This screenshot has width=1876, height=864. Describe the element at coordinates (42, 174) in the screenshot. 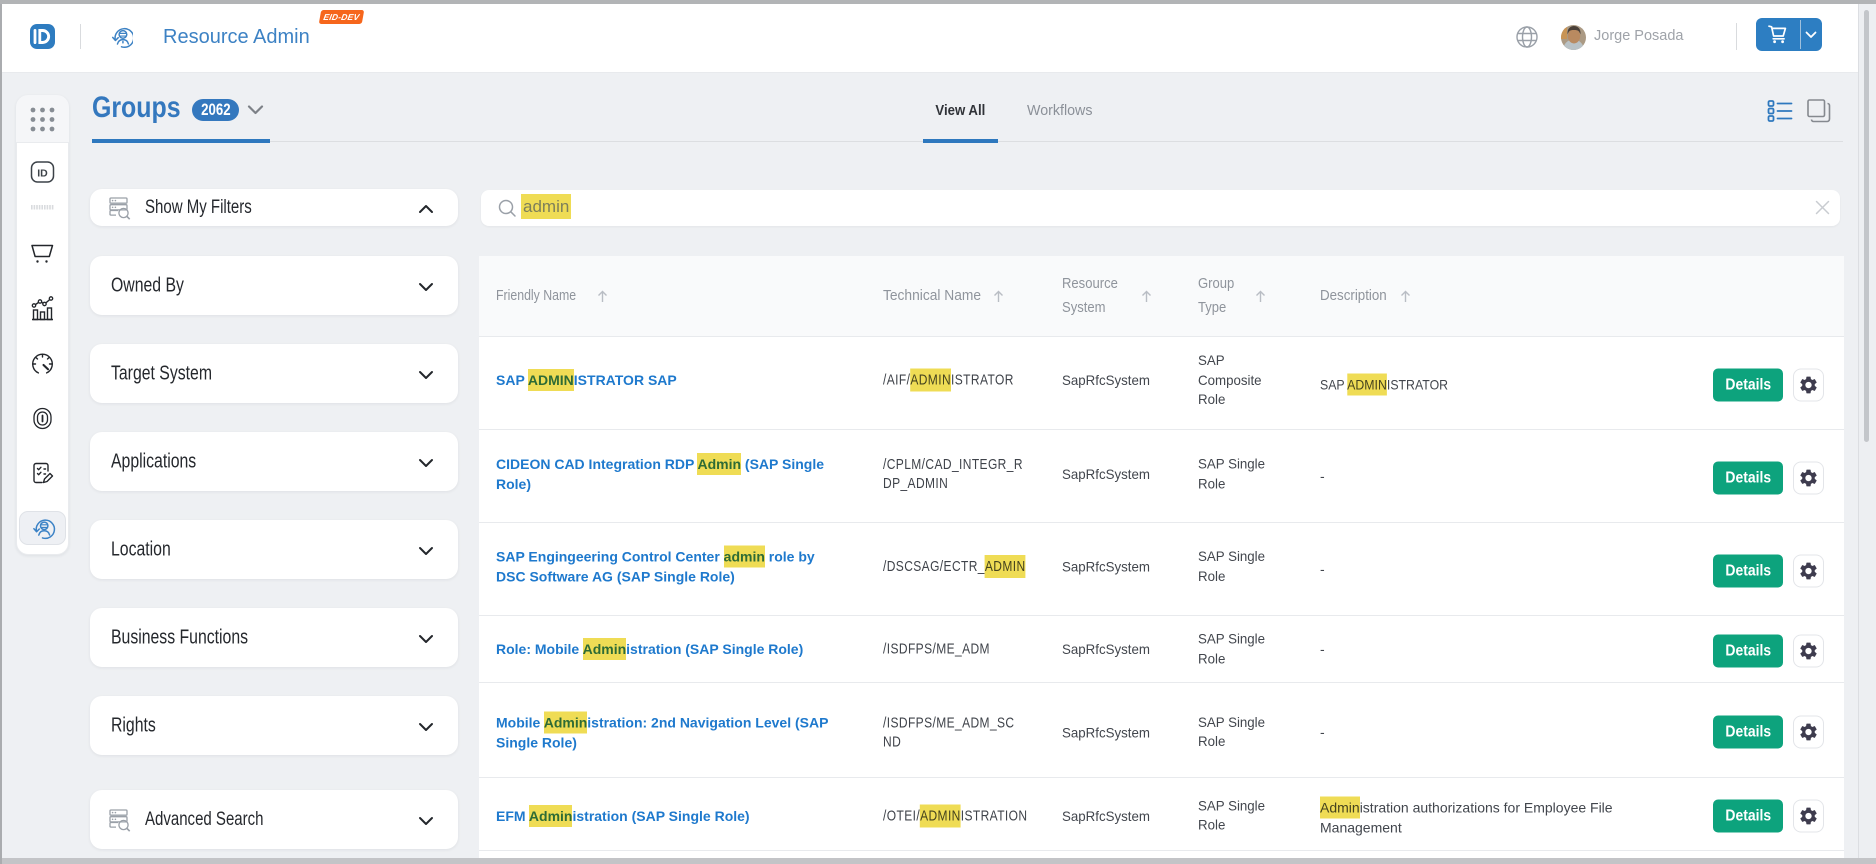

I see `svg-text: ID` at that location.